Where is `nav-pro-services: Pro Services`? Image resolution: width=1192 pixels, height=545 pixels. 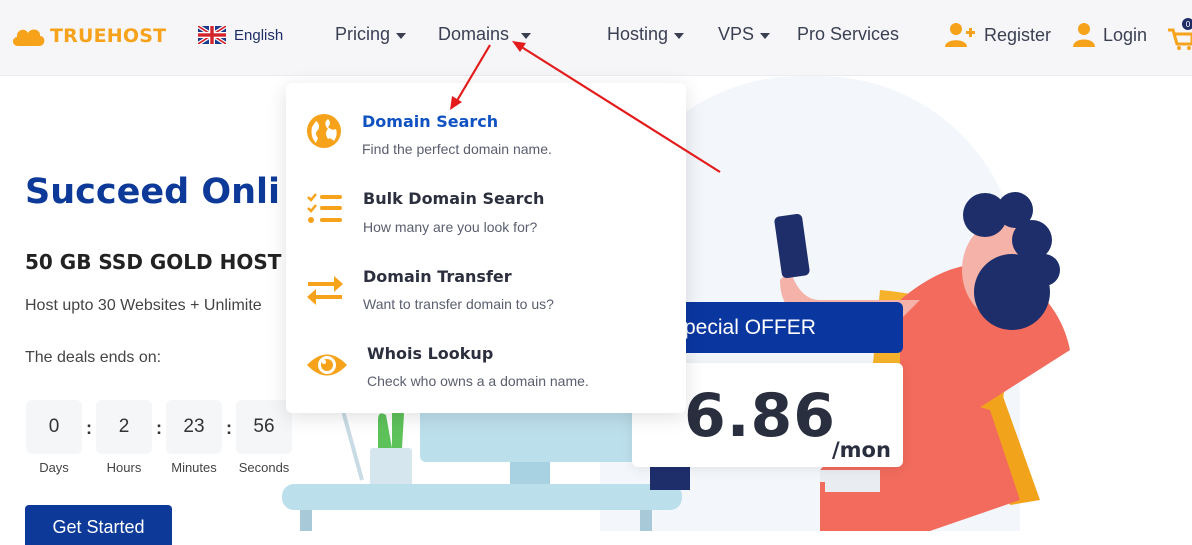
nav-pro-services: Pro Services is located at coordinates (848, 34).